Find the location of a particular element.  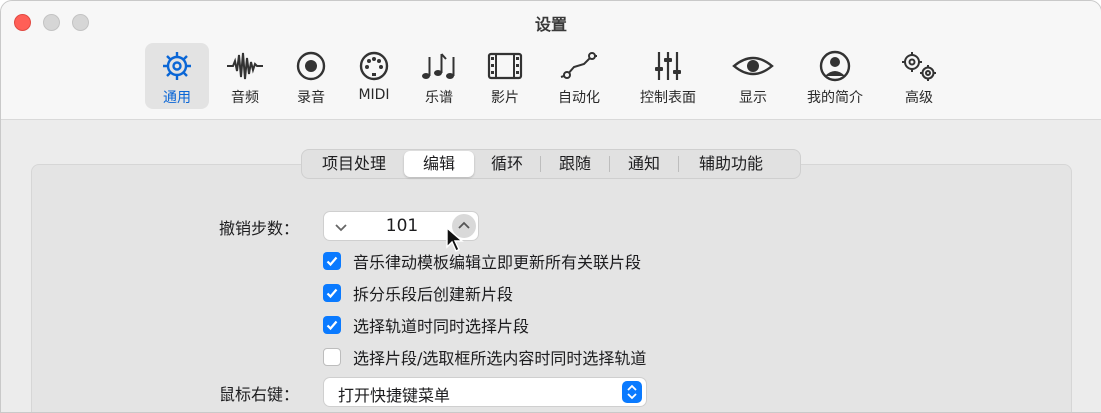

checkbox-row: 选择片段/选取框所选内容时同时选择轨道 is located at coordinates (484, 357).